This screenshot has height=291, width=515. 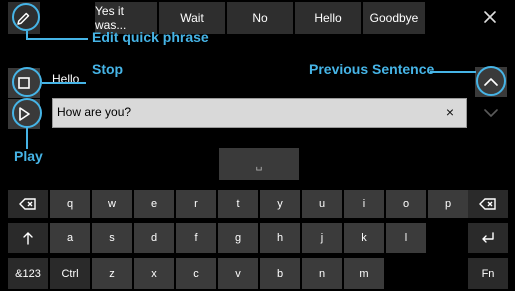 I want to click on key-o: o, so click(x=406, y=204).